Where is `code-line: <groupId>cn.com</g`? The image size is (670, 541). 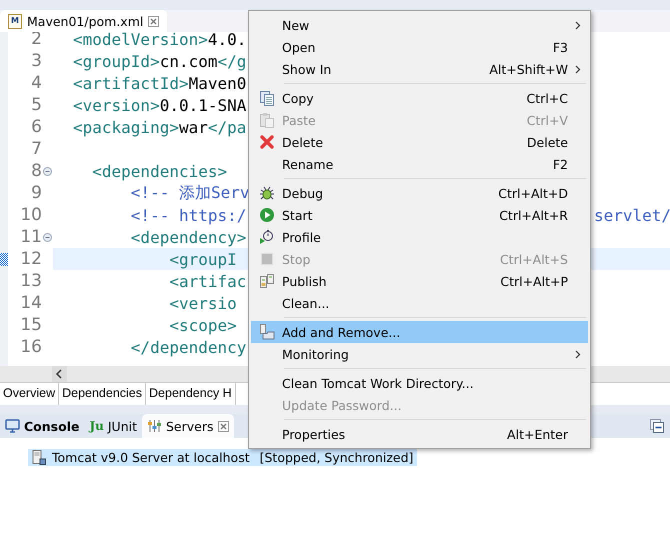 code-line: <groupId>cn.com</g is located at coordinates (159, 61).